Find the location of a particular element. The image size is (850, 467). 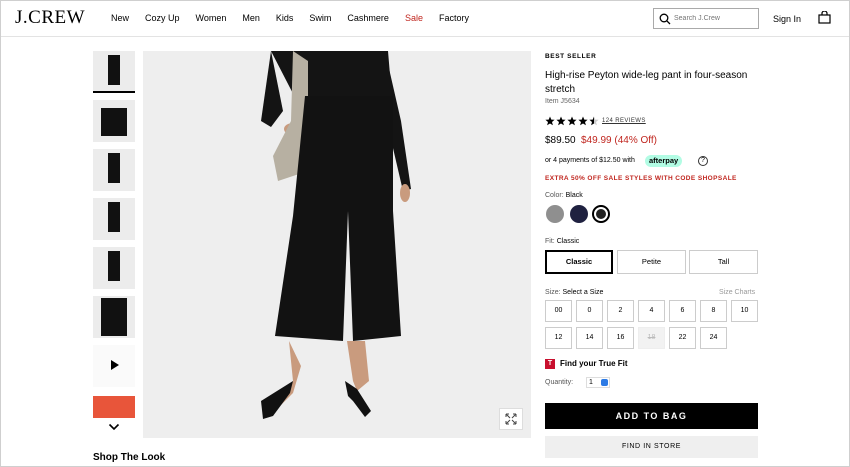

fit-classic-button: Classic is located at coordinates (579, 262).